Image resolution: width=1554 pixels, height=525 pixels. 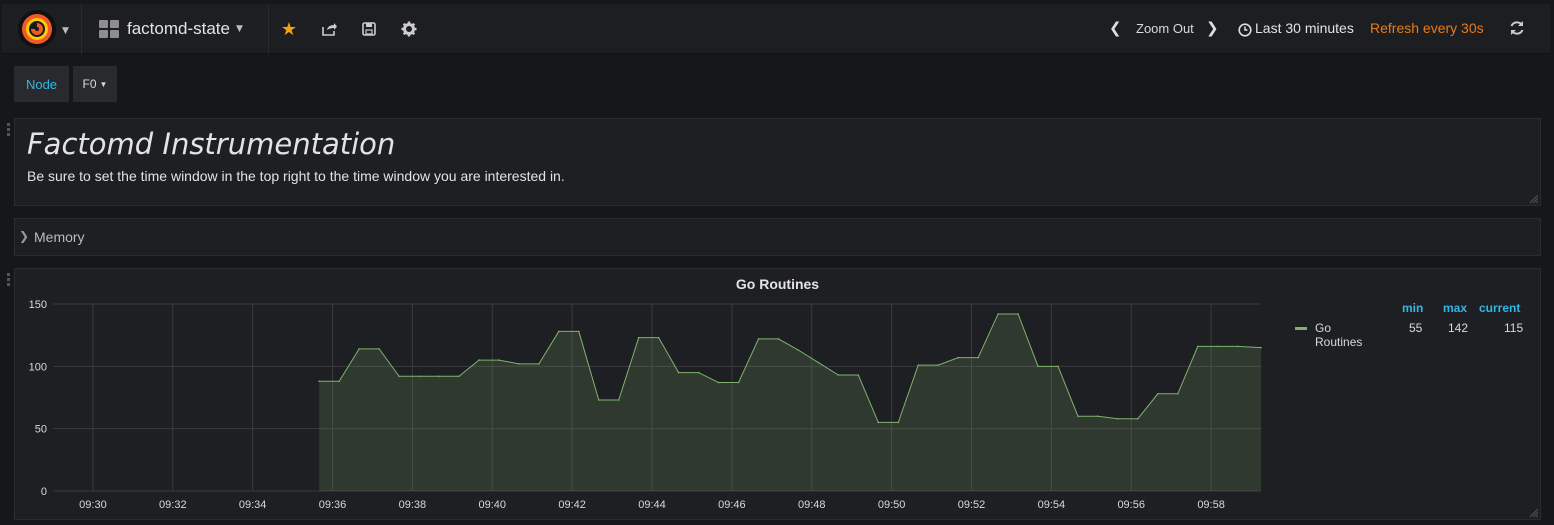 I want to click on zoom-out-button: Zoom Out, so click(x=1165, y=28).